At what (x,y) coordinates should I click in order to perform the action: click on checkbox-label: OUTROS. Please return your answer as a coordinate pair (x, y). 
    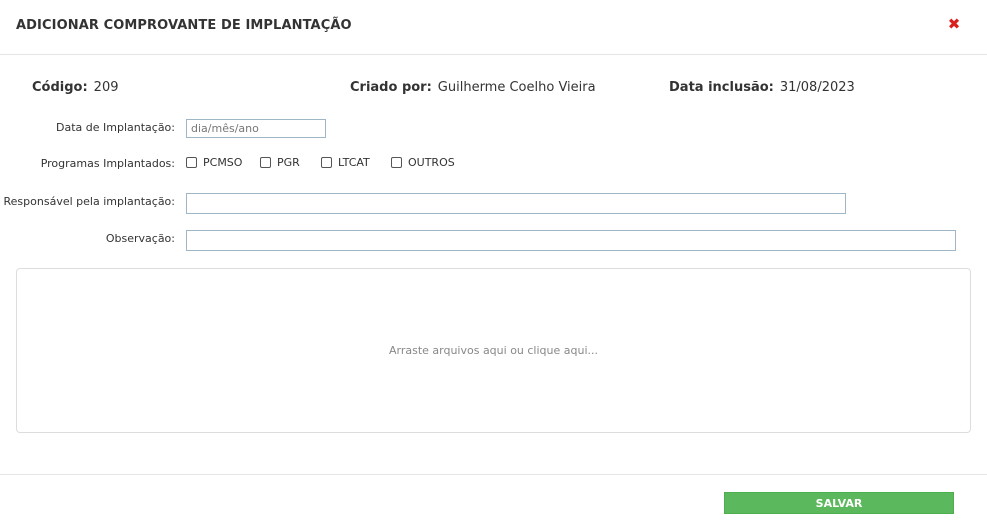
    Looking at the image, I should click on (431, 162).